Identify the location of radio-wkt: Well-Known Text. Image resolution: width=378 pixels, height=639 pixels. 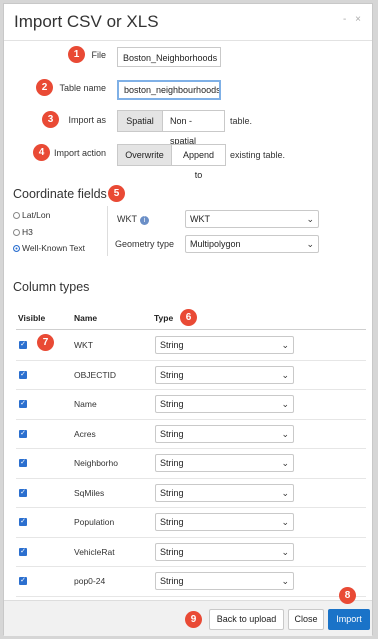
(49, 248).